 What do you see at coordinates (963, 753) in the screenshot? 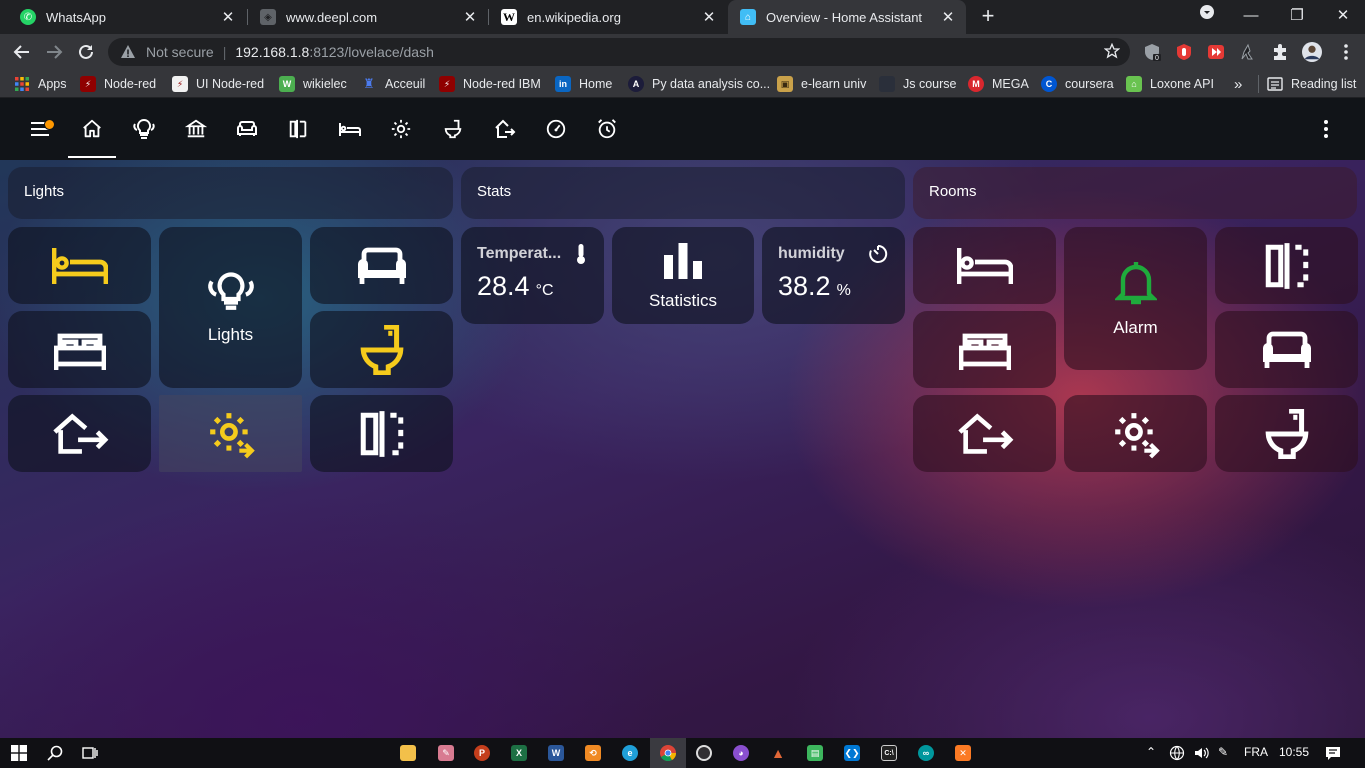
I see `xampp-icon: ✕` at bounding box center [963, 753].